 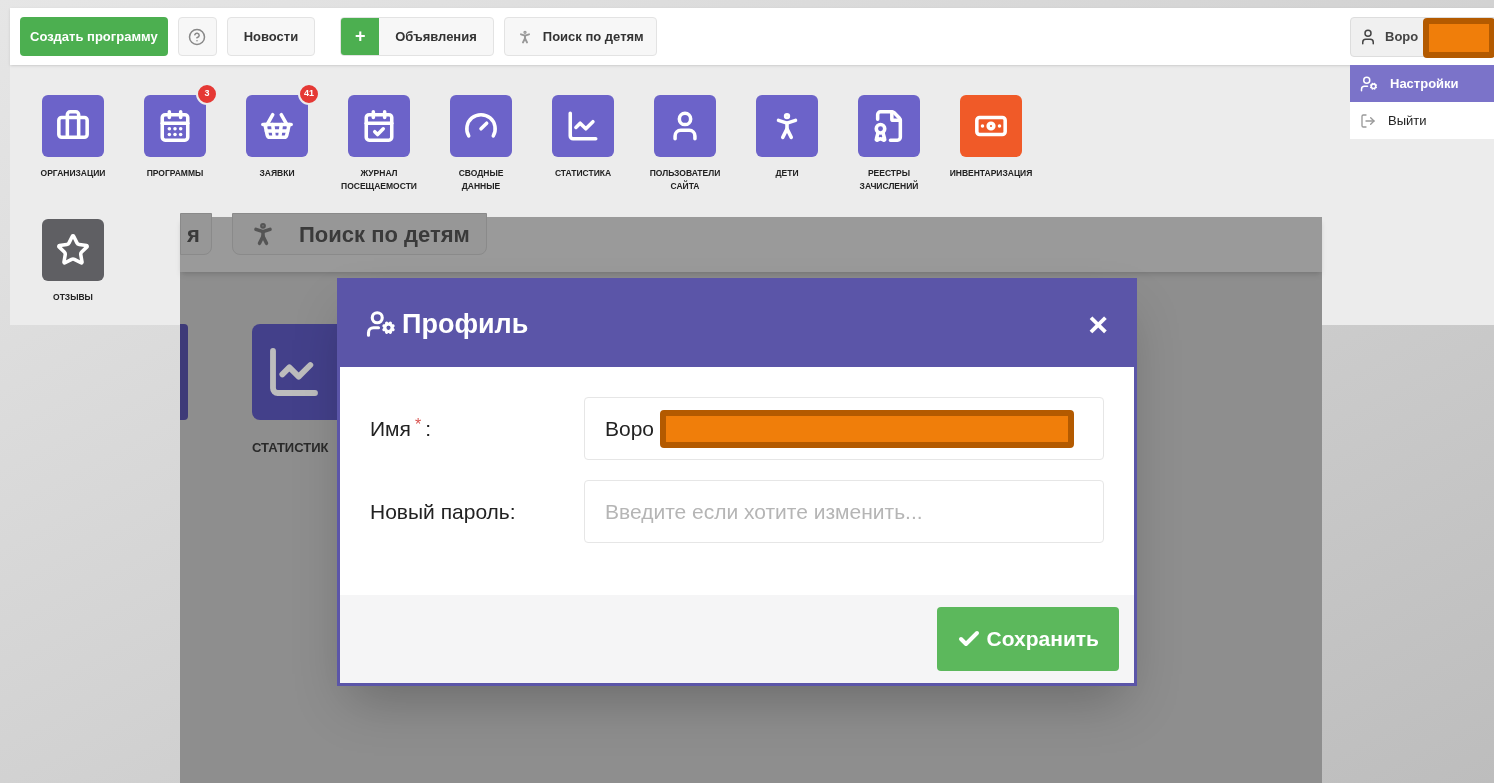 What do you see at coordinates (379, 126) in the screenshot?
I see `calendar-check-icon` at bounding box center [379, 126].